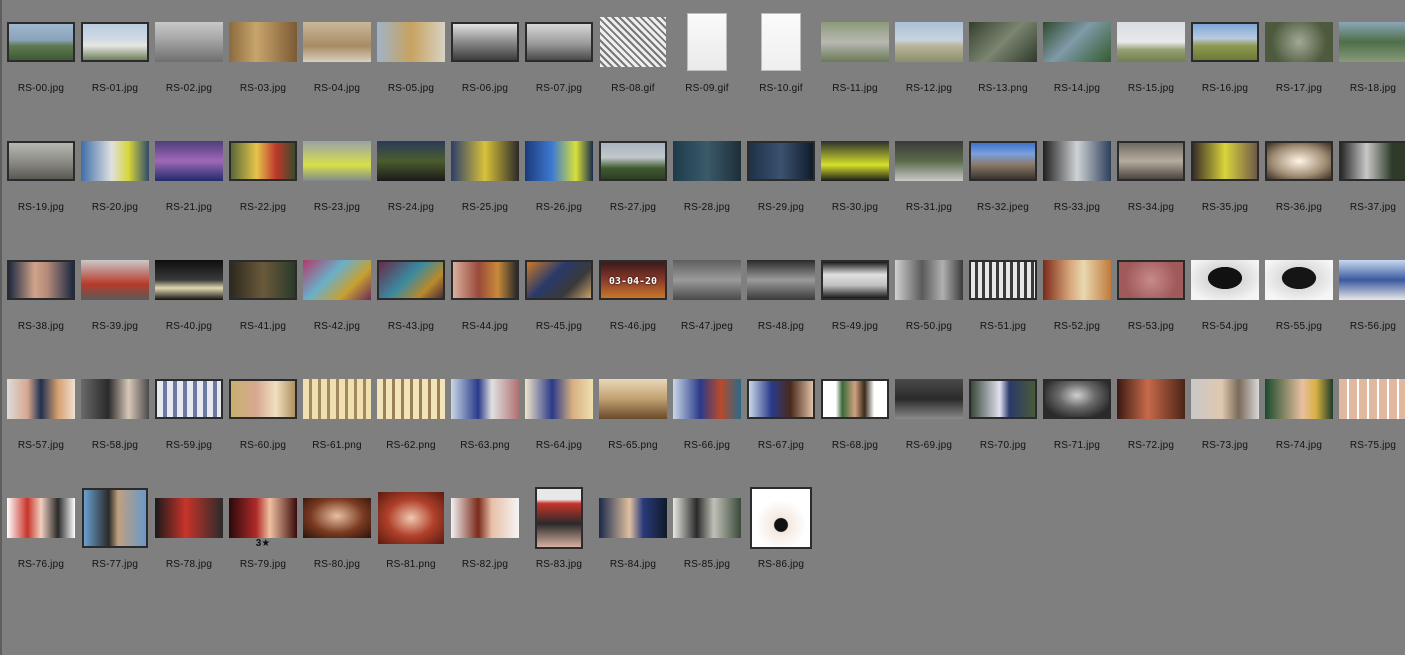 This screenshot has height=655, width=1405. I want to click on thumbnail-cell: RS-40.jpg, so click(189, 299).